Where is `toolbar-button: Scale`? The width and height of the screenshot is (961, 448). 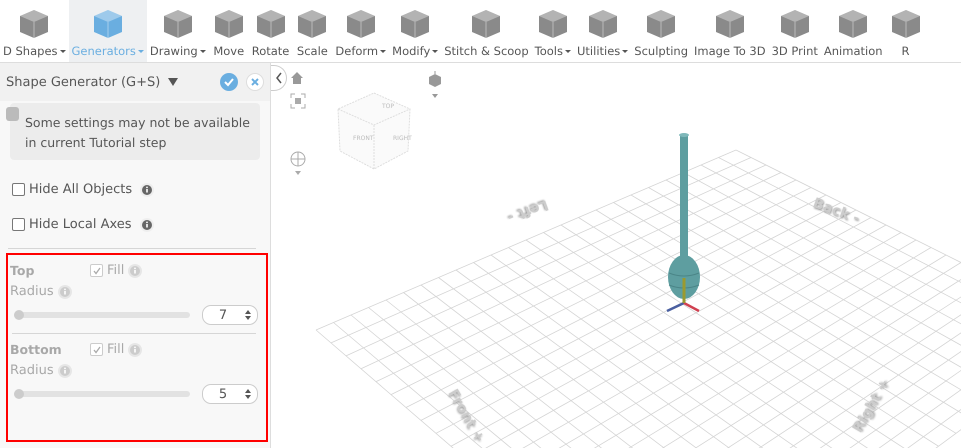
toolbar-button: Scale is located at coordinates (312, 31).